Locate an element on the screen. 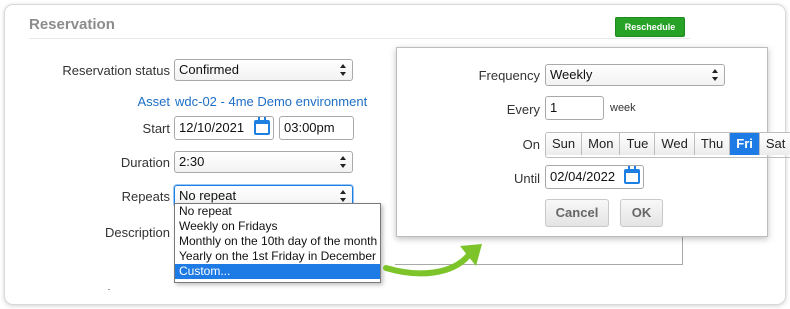  section-title: Reservation is located at coordinates (72, 24).